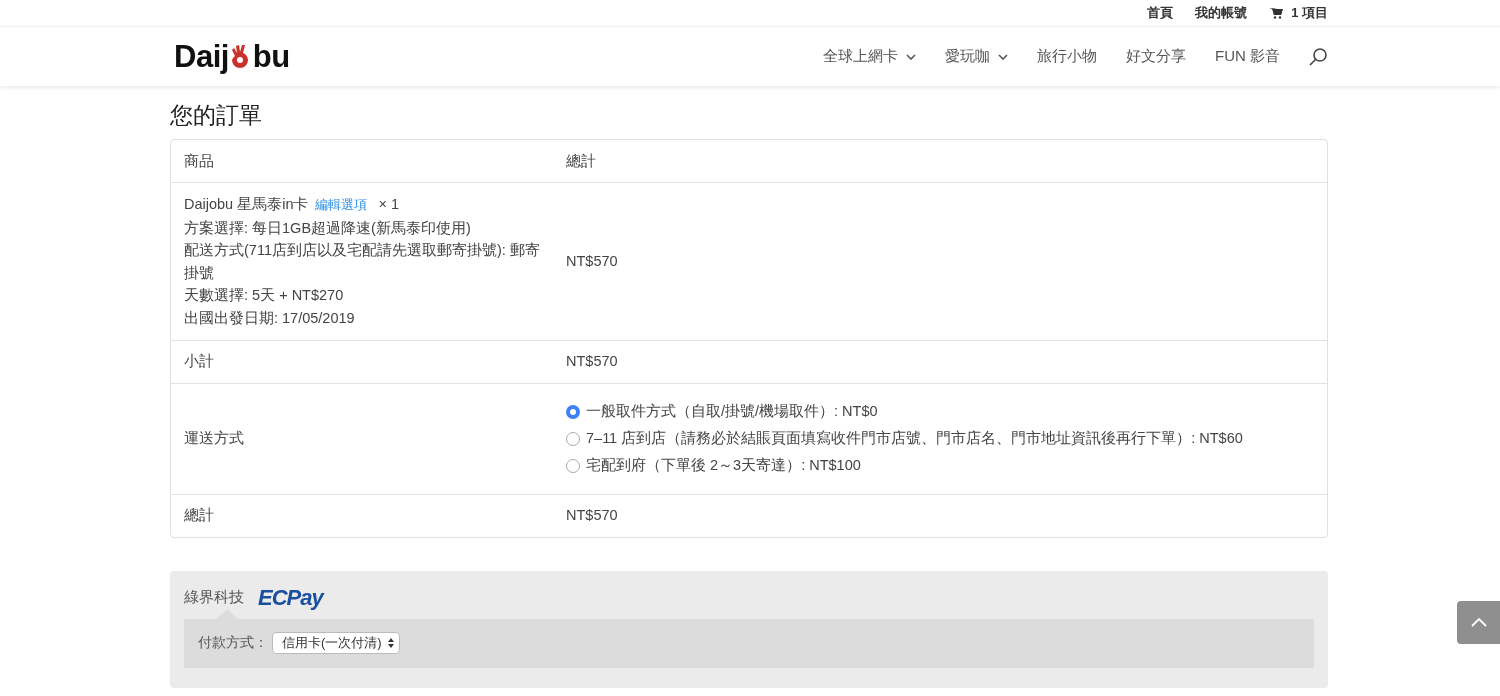  Describe the element at coordinates (976, 56) in the screenshot. I see `nav-item: 愛玩咖` at that location.